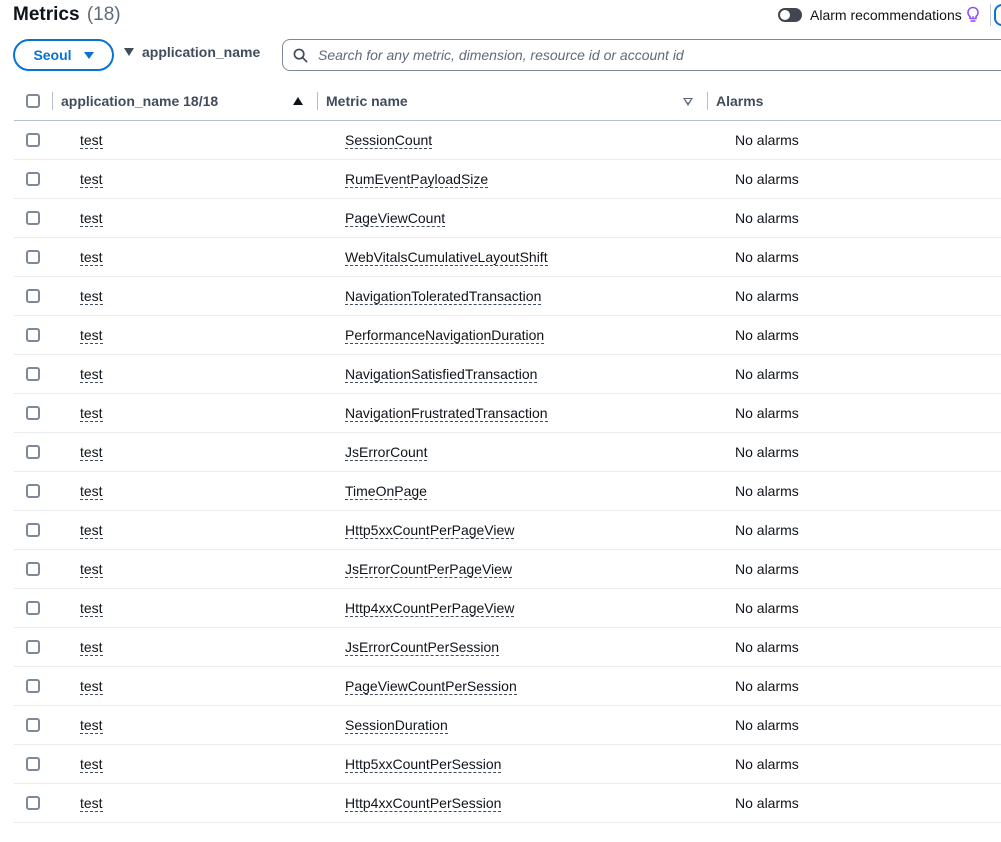 Image resolution: width=1001 pixels, height=842 pixels. Describe the element at coordinates (739, 101) in the screenshot. I see `column-header-alarms: Alarms` at that location.